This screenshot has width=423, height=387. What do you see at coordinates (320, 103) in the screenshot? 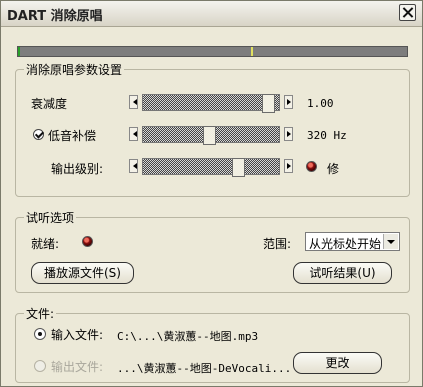
I see `attenuation-value: 1.00` at bounding box center [320, 103].